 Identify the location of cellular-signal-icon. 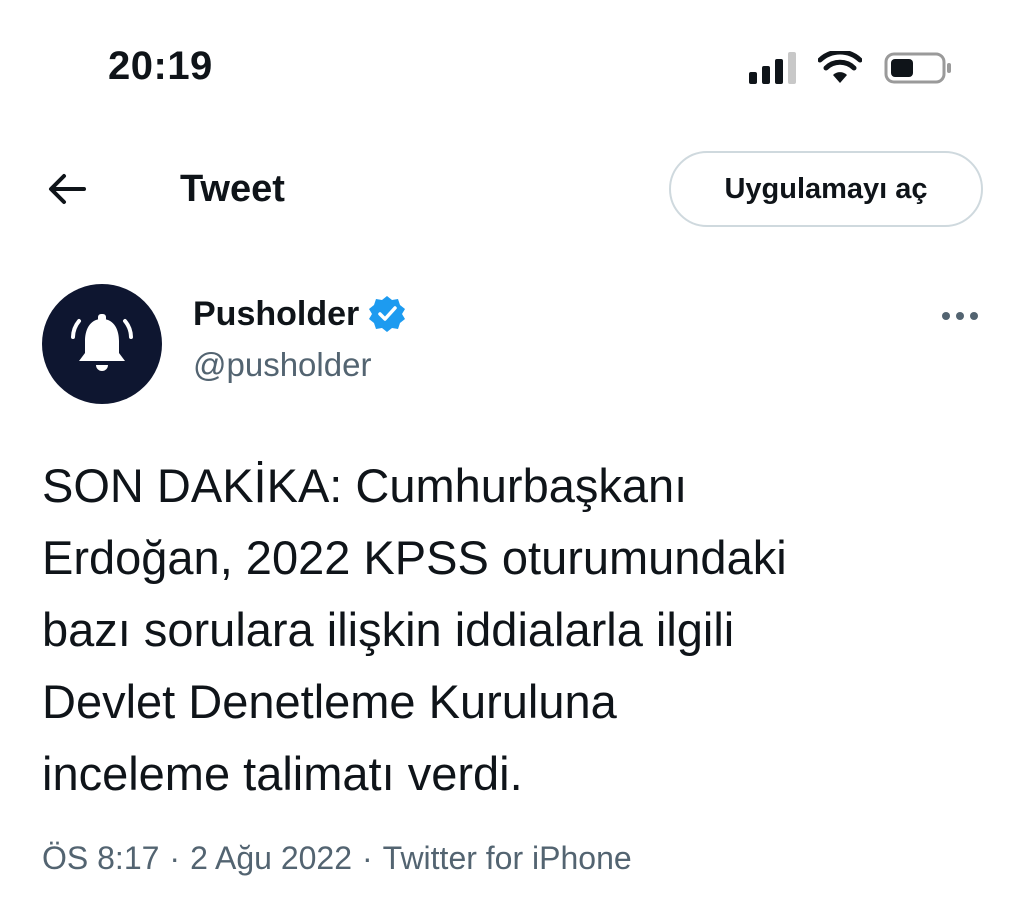
(772, 68).